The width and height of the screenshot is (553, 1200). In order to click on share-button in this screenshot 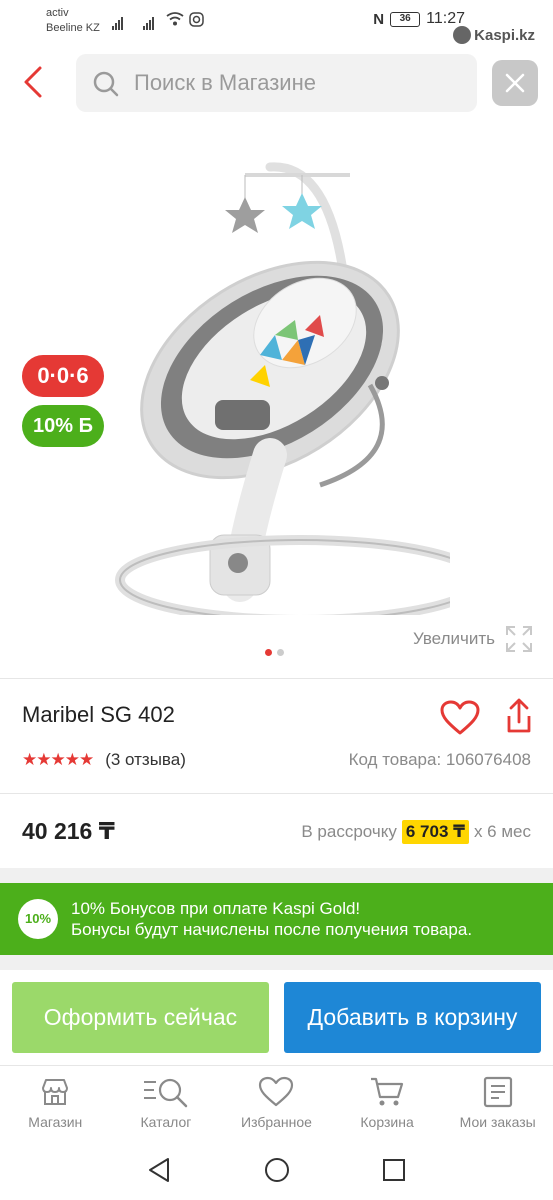, I will do `click(519, 718)`.